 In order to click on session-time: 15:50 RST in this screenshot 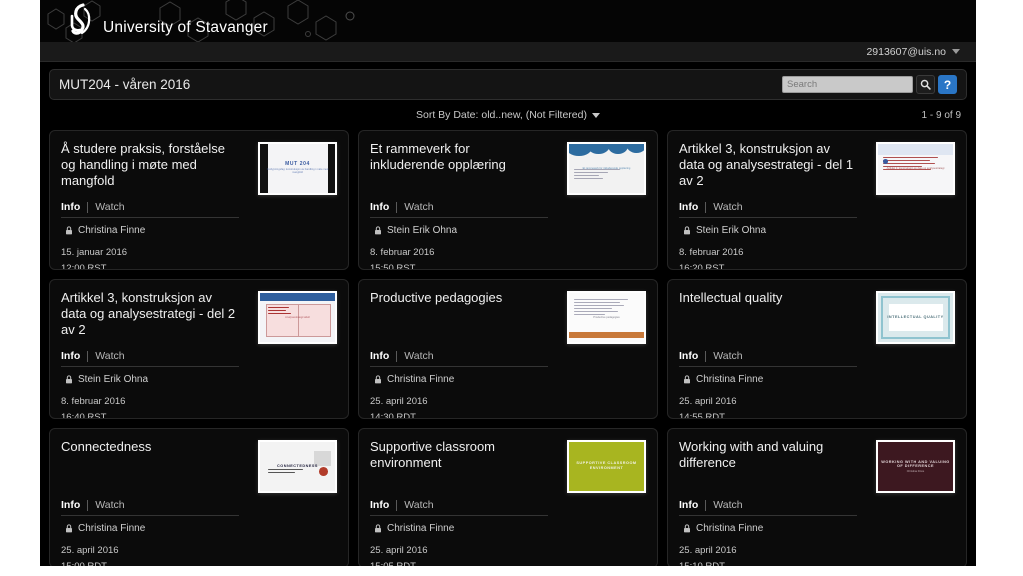, I will do `click(393, 266)`.